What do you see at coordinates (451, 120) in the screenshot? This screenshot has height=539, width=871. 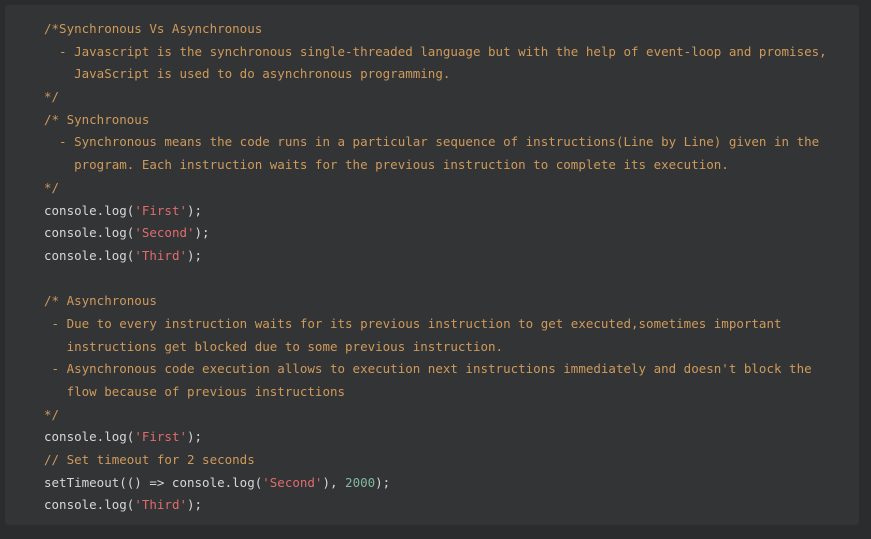 I see `code-line: /* Synchronous` at bounding box center [451, 120].